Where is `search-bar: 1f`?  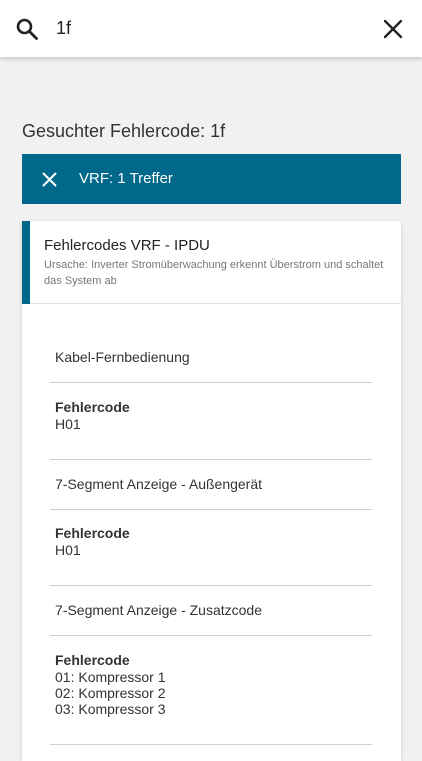 search-bar: 1f is located at coordinates (211, 28).